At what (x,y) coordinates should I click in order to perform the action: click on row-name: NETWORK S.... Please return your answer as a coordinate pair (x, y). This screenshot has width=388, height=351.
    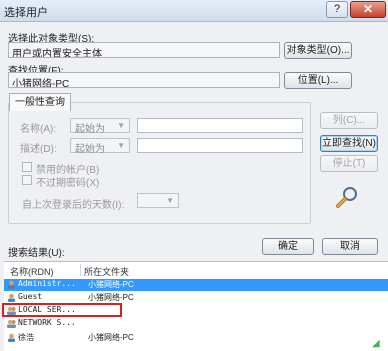
    Looking at the image, I should click on (47, 322).